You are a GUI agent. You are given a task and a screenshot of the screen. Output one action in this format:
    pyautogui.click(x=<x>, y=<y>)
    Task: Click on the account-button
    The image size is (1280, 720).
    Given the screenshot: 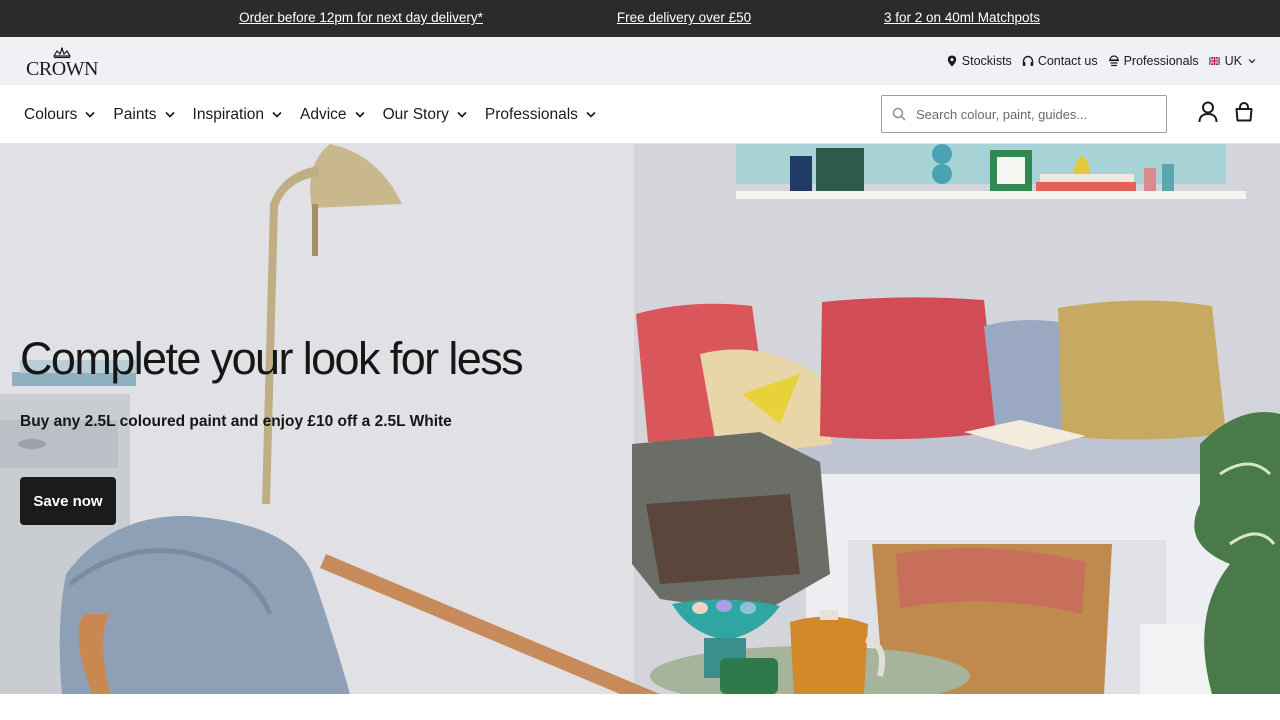 What is the action you would take?
    pyautogui.click(x=1208, y=114)
    